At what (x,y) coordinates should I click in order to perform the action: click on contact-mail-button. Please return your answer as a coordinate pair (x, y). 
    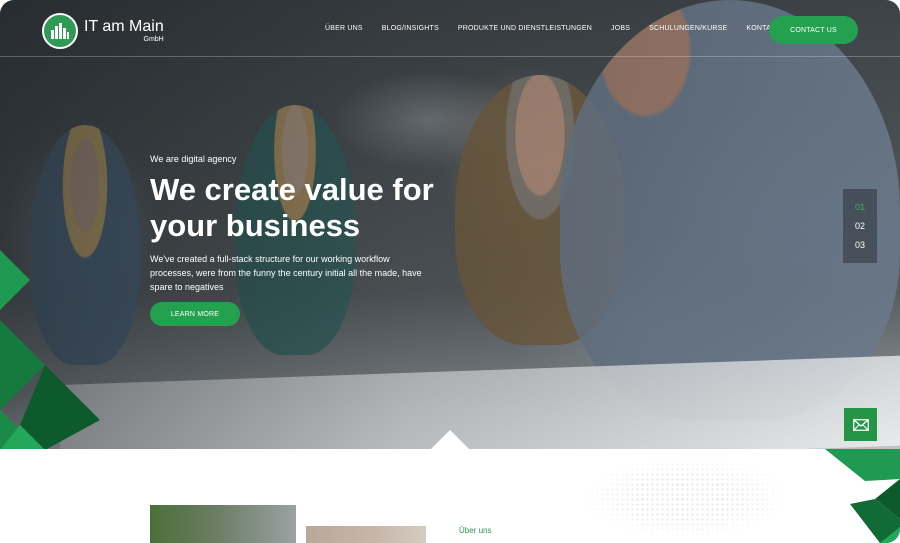
    Looking at the image, I should click on (860, 424).